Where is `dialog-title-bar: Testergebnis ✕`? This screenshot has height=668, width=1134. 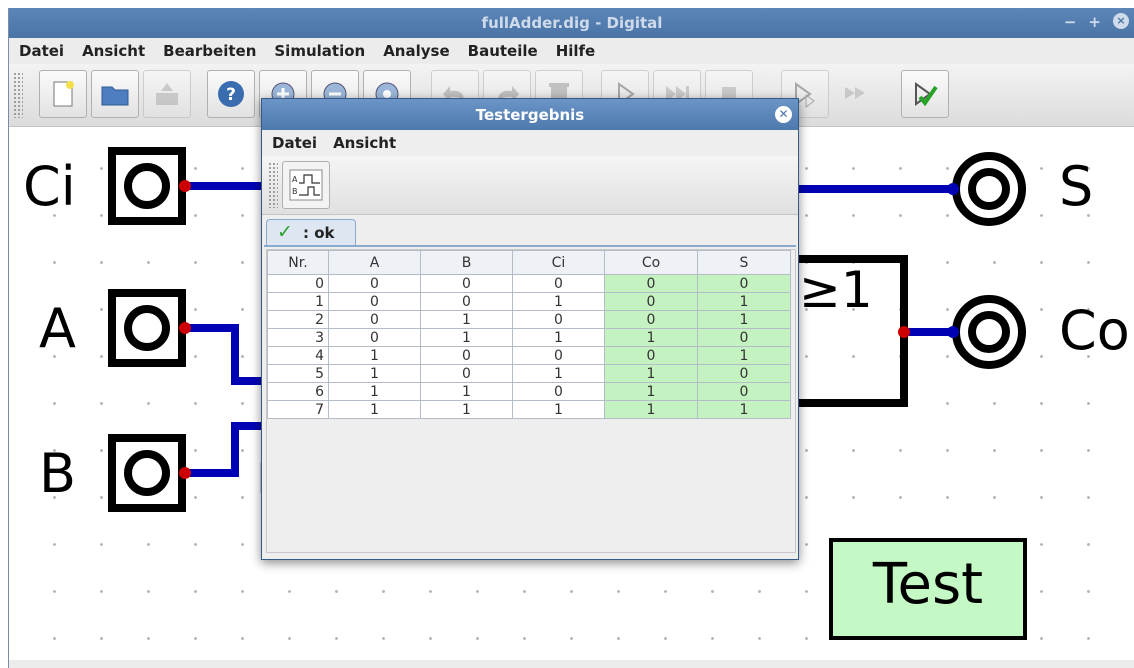
dialog-title-bar: Testergebnis ✕ is located at coordinates (530, 114).